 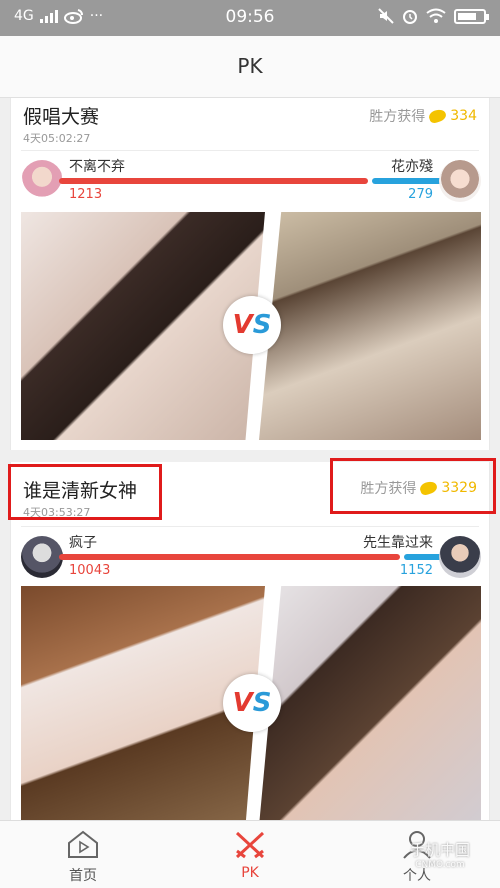 What do you see at coordinates (439, 850) in the screenshot?
I see `watermark-title: 手机中国` at bounding box center [439, 850].